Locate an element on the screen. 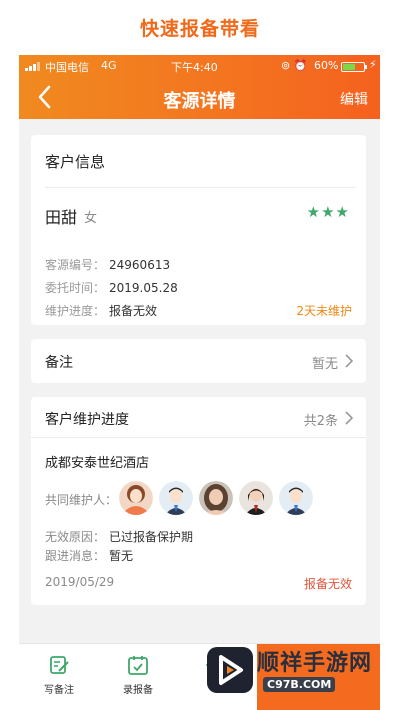 This screenshot has width=400, height=710. customer-info-title: 客户信息 is located at coordinates (75, 162).